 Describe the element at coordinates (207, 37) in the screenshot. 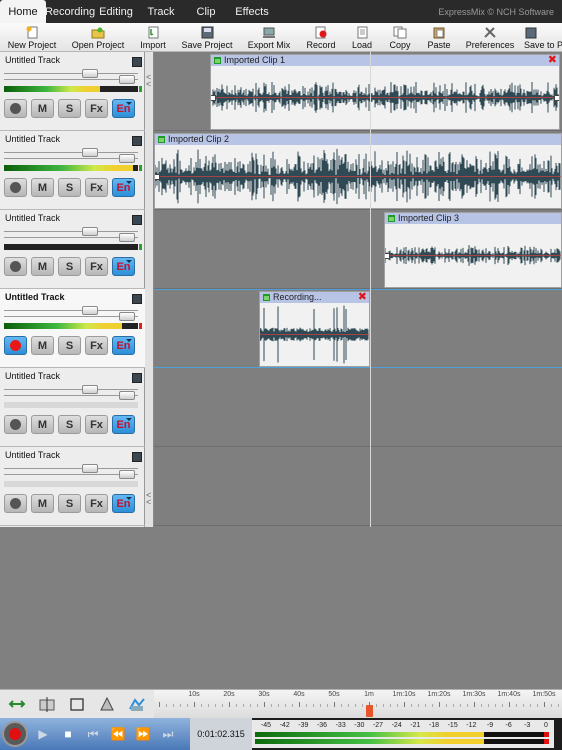

I see `save-project-button: Save Project` at that location.